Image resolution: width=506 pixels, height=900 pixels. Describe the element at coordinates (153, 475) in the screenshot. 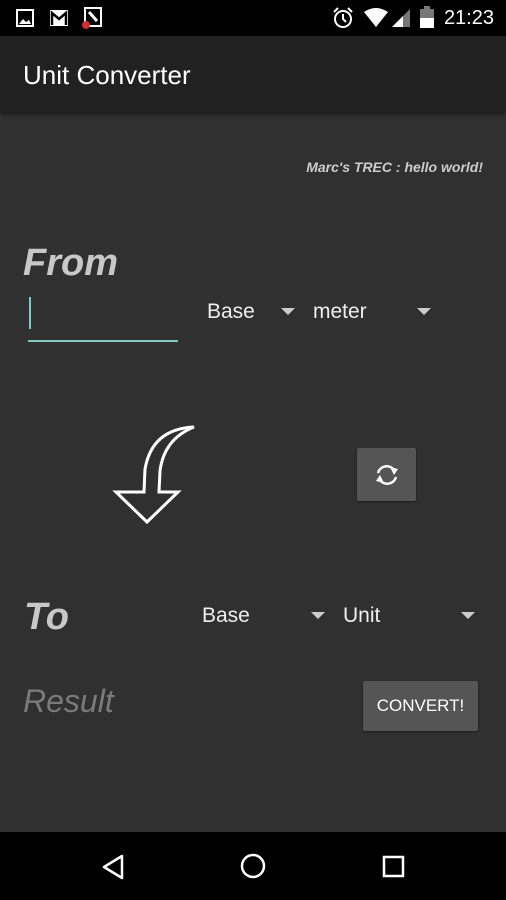

I see `curved-down-arrow-icon` at that location.